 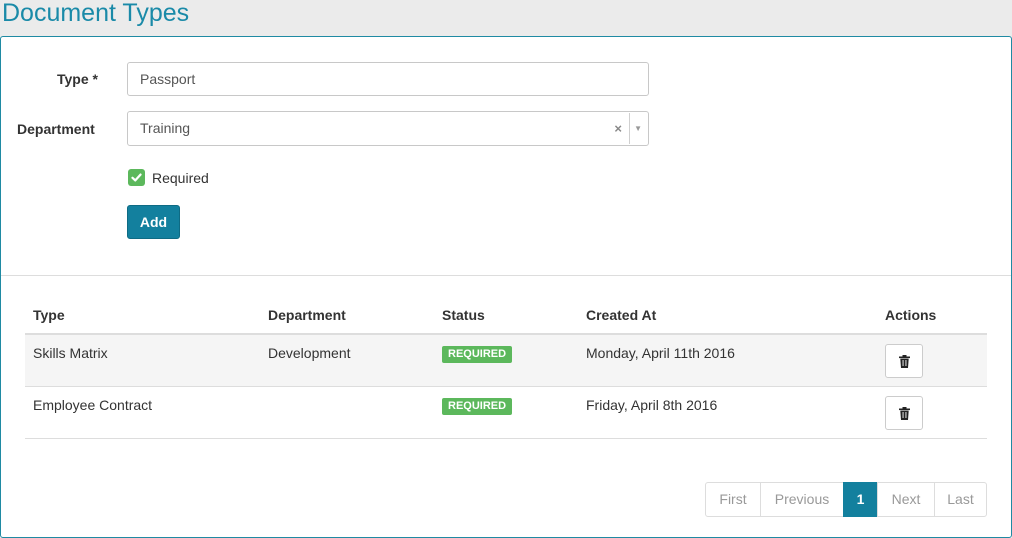 I want to click on header-department: Department, so click(x=307, y=315).